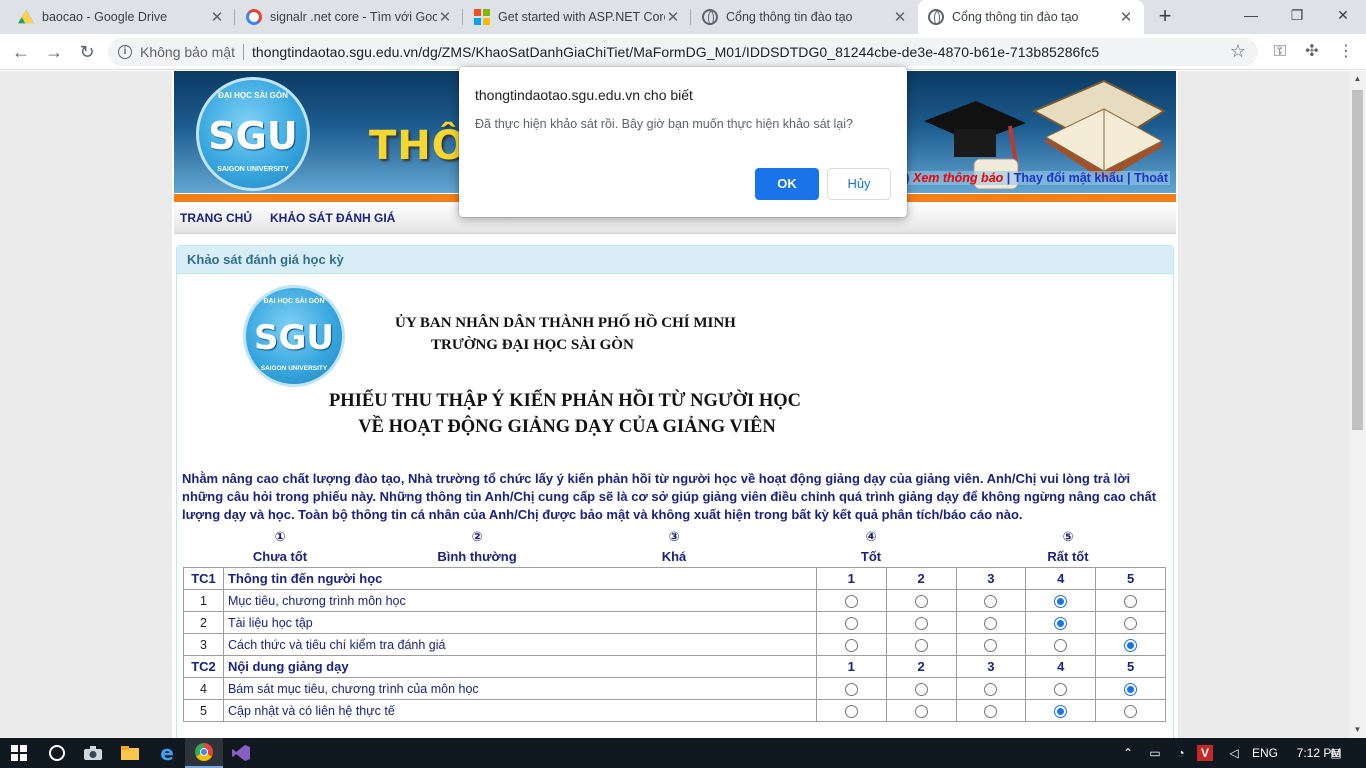  What do you see at coordinates (1312, 52) in the screenshot?
I see `extension-icon: ✣` at bounding box center [1312, 52].